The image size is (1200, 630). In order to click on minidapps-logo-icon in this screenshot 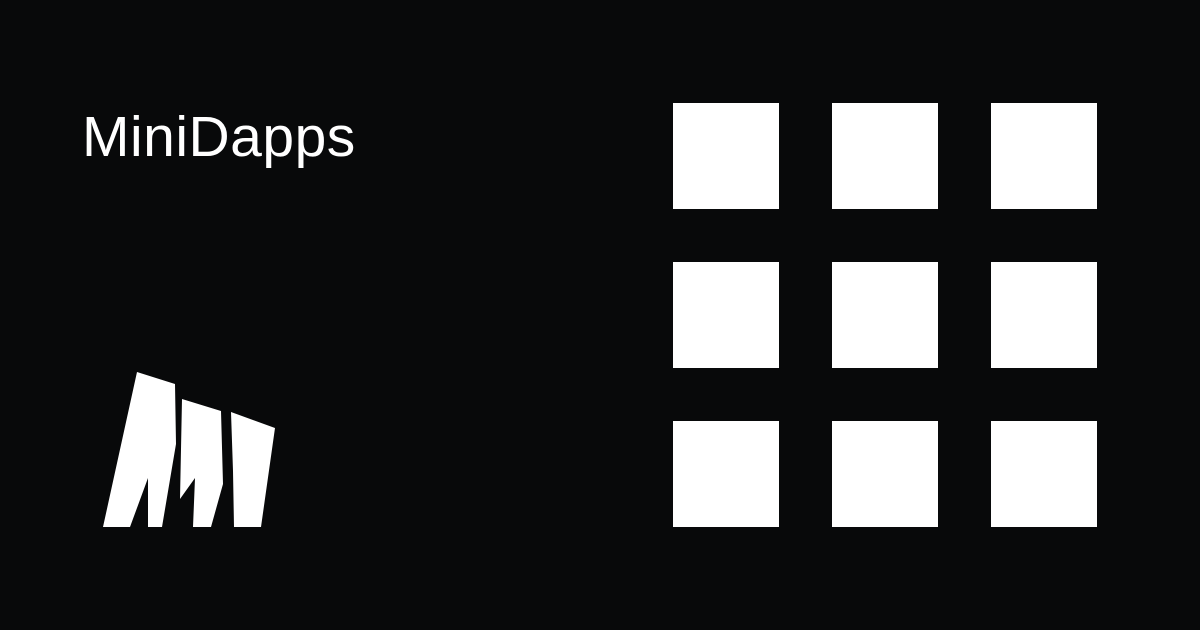, I will do `click(189, 449)`.